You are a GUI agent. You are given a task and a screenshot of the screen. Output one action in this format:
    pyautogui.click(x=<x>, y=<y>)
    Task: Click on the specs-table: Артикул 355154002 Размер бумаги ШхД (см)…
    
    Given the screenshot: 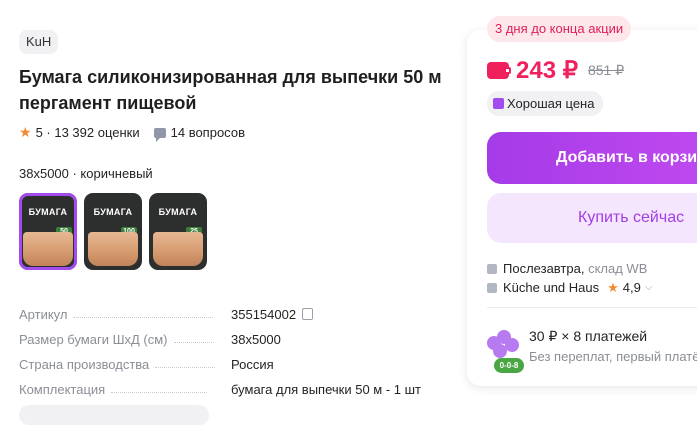 What is the action you would take?
    pyautogui.click(x=229, y=347)
    